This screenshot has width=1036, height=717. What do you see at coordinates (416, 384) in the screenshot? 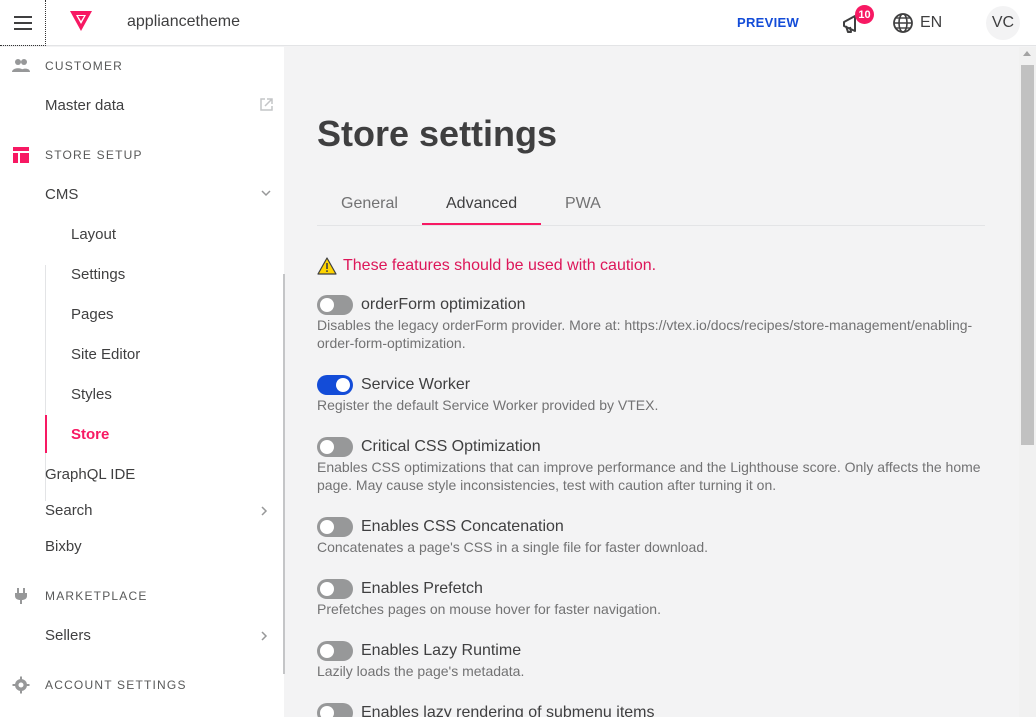
I see `option-title: Service Worker` at bounding box center [416, 384].